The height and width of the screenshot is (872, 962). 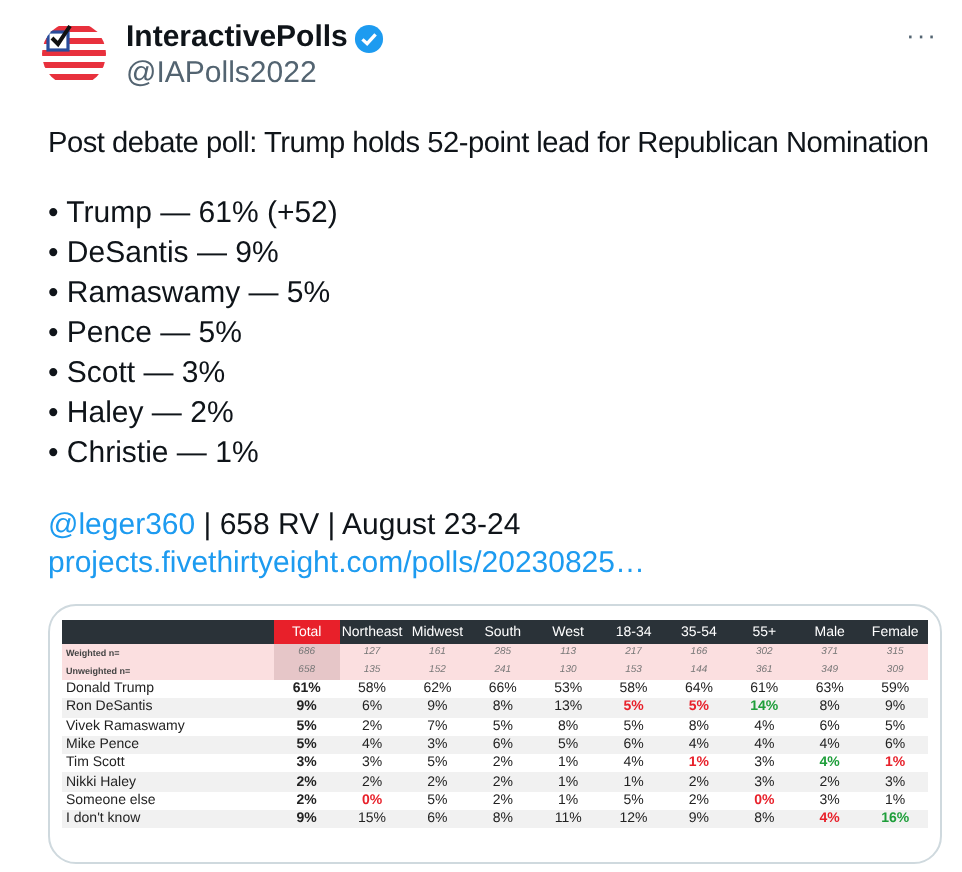 What do you see at coordinates (146, 334) in the screenshot?
I see `bullet-item: • Pence — 5%` at bounding box center [146, 334].